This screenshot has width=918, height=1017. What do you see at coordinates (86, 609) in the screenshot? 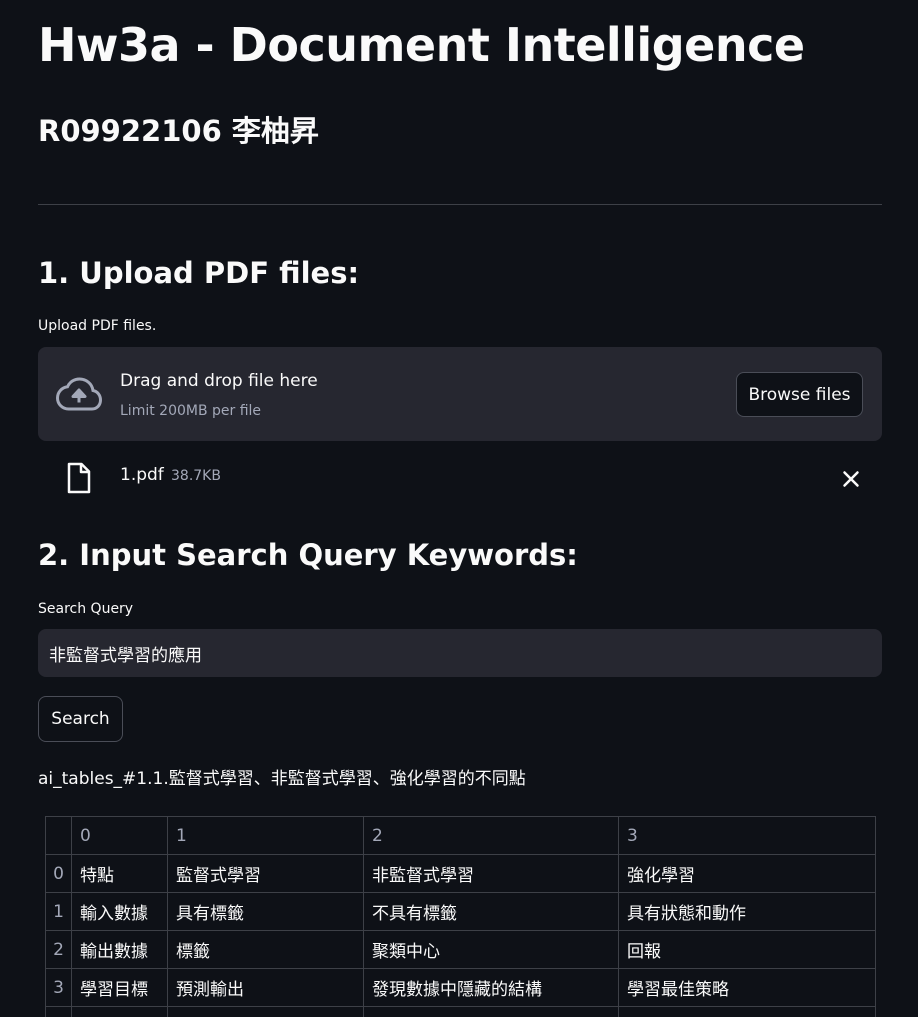
I see `search-query-label: Search Query` at bounding box center [86, 609].